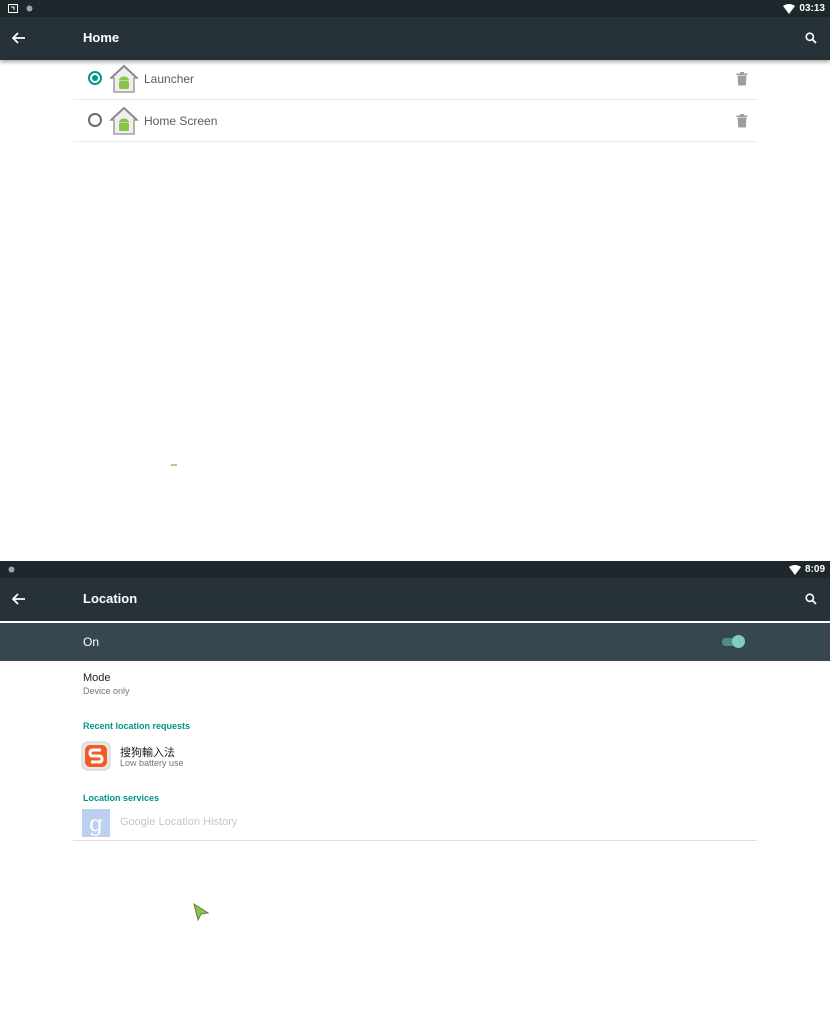  Describe the element at coordinates (415, 569) in the screenshot. I see `status-bar: 8:09` at that location.